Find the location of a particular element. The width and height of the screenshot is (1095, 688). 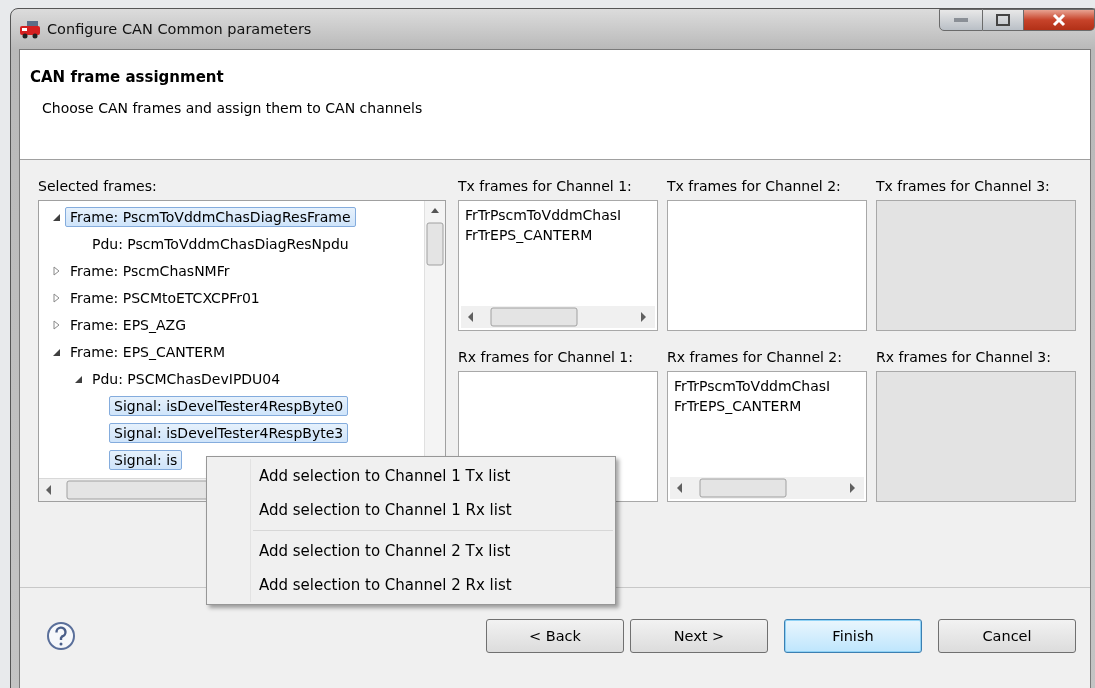

dialog-button: < Back is located at coordinates (555, 636).